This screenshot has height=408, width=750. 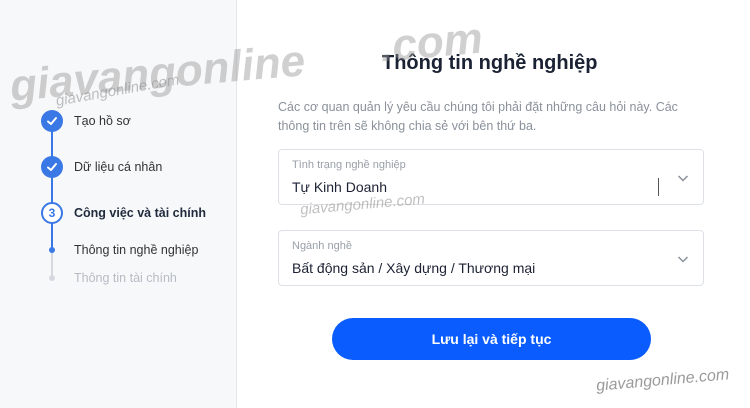 What do you see at coordinates (52, 213) in the screenshot?
I see `step-number-badge: 3` at bounding box center [52, 213].